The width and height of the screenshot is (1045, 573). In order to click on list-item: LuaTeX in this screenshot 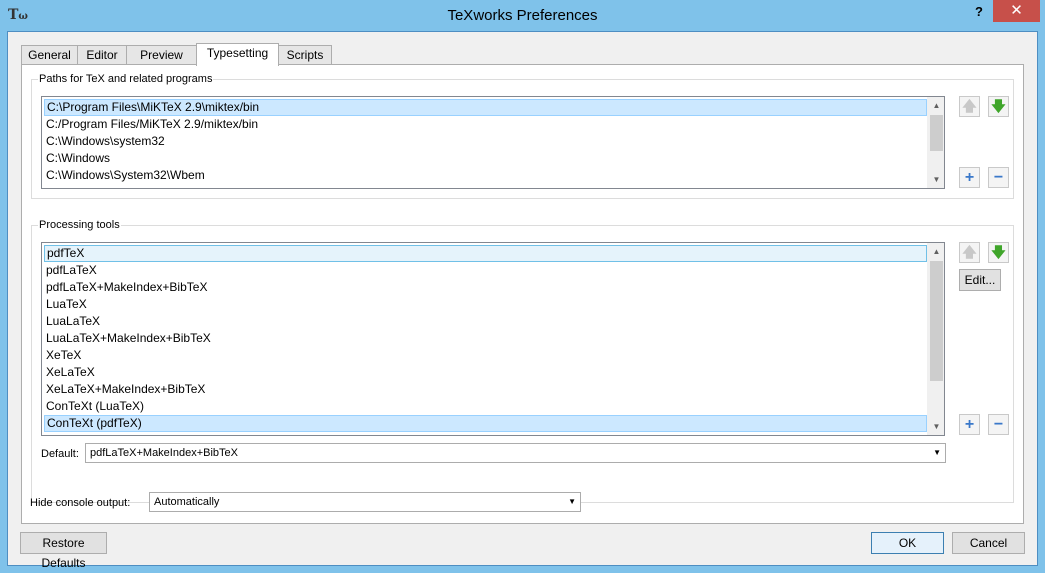, I will do `click(485, 304)`.